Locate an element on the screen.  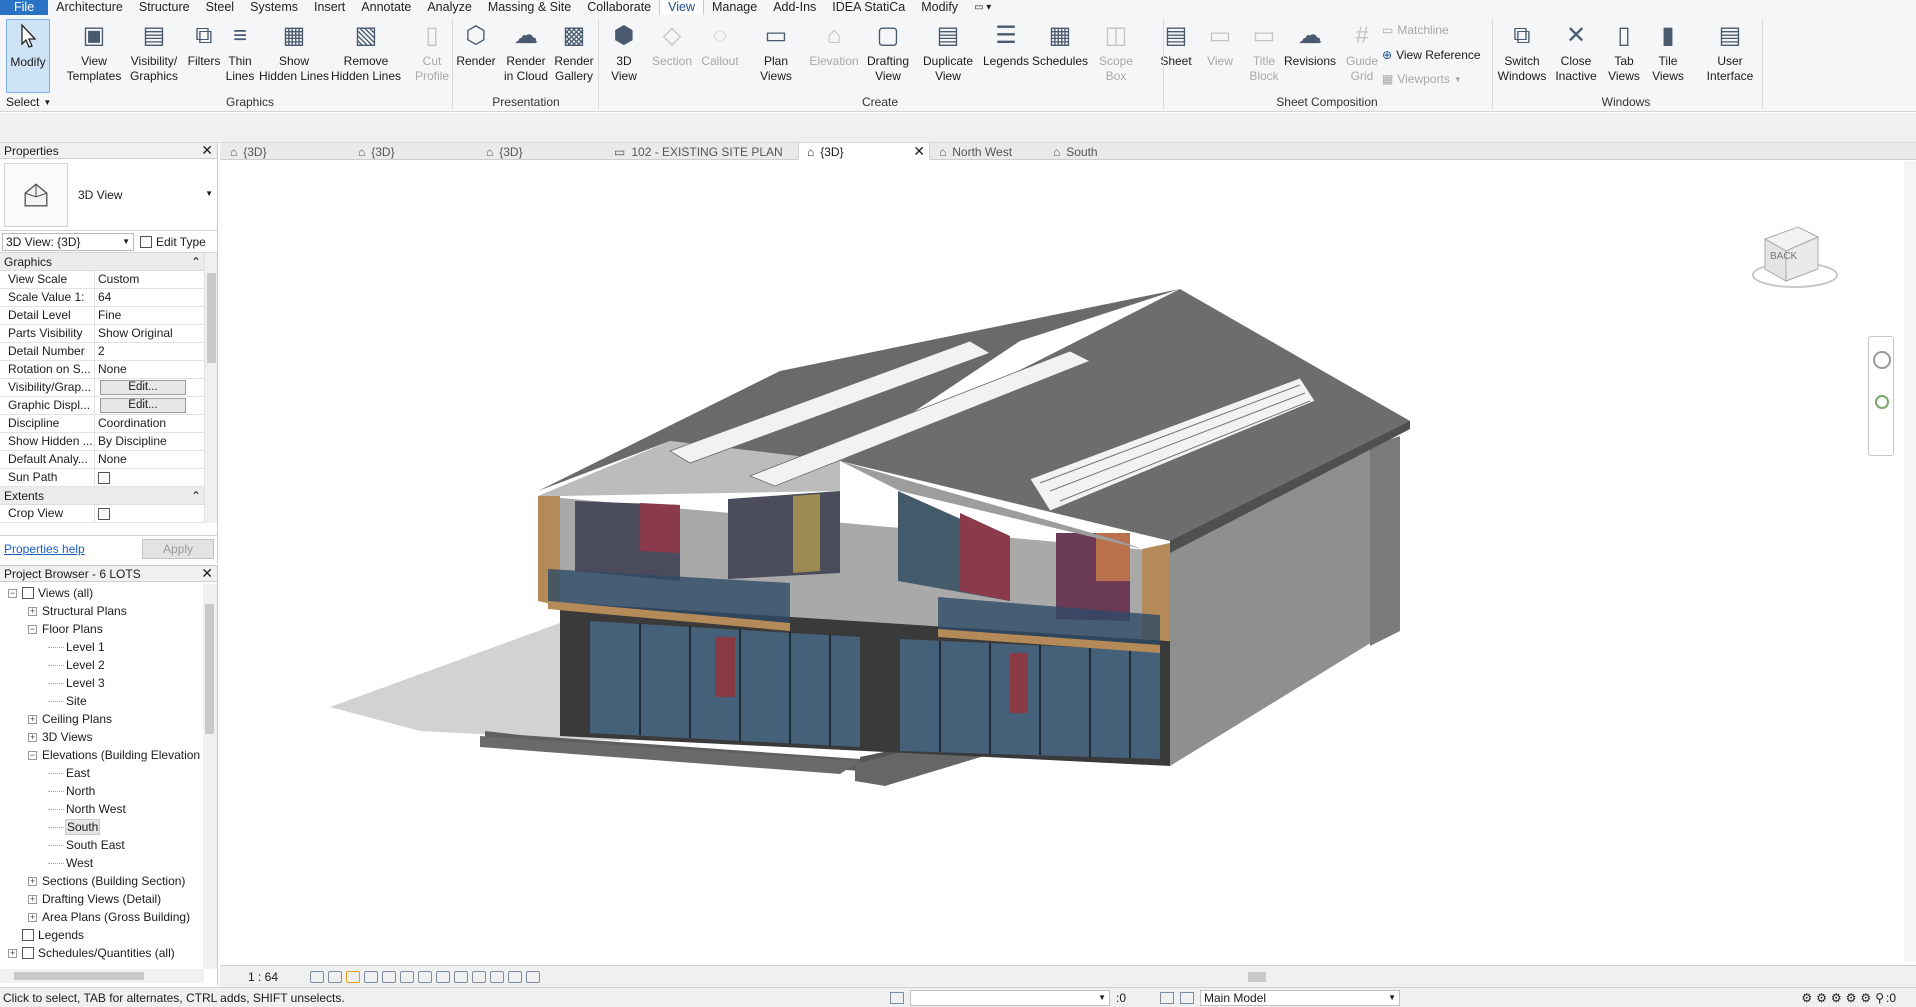
shadows-icon is located at coordinates (371, 976).